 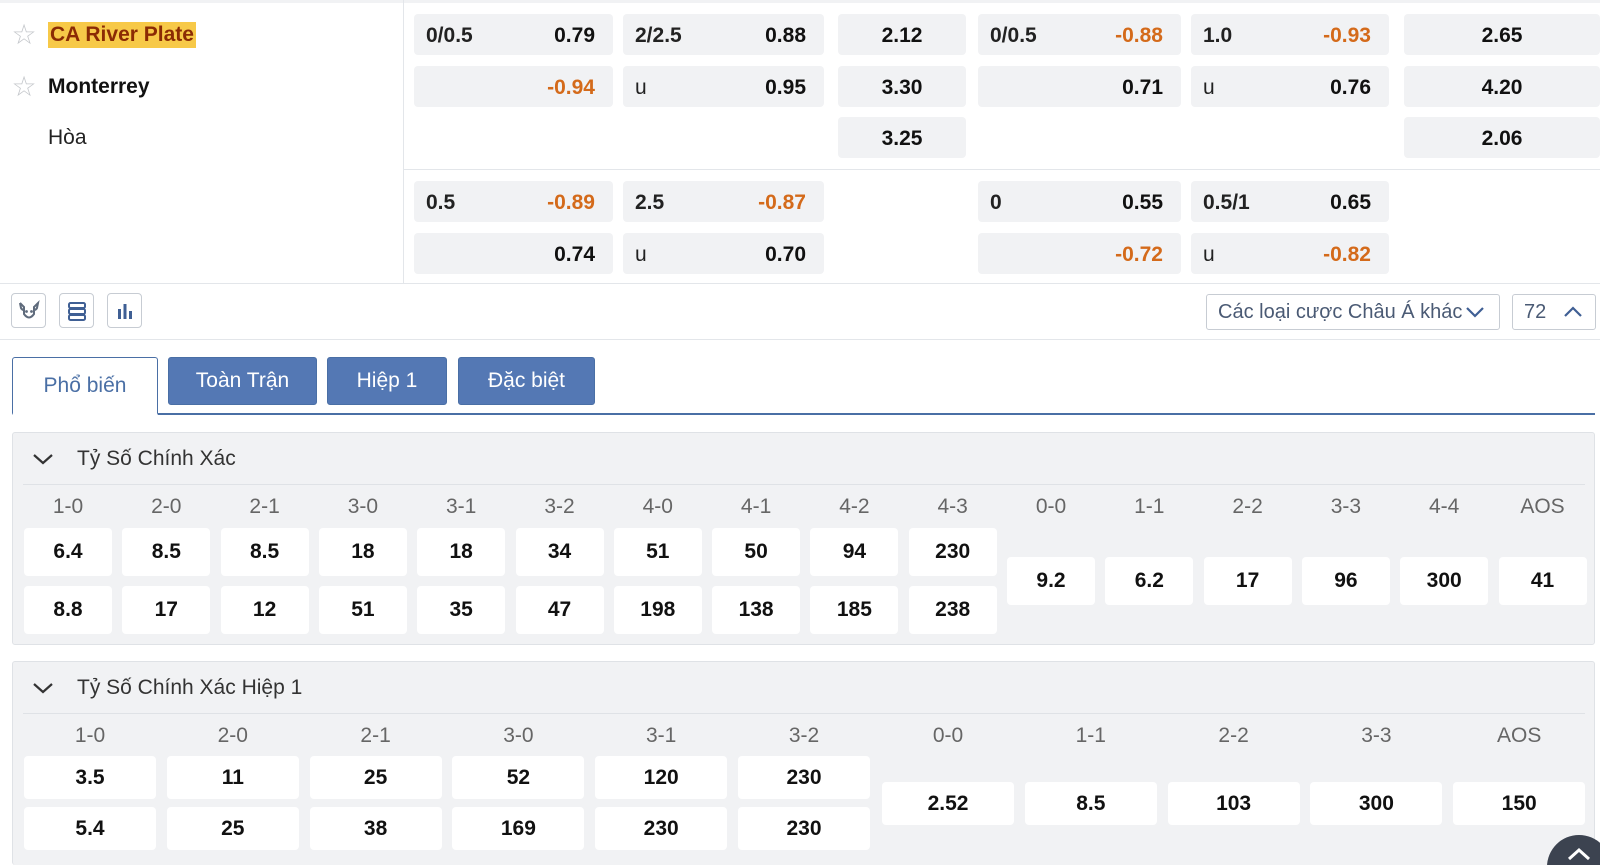 What do you see at coordinates (902, 86) in the screenshot?
I see `odds-cell: 3.30` at bounding box center [902, 86].